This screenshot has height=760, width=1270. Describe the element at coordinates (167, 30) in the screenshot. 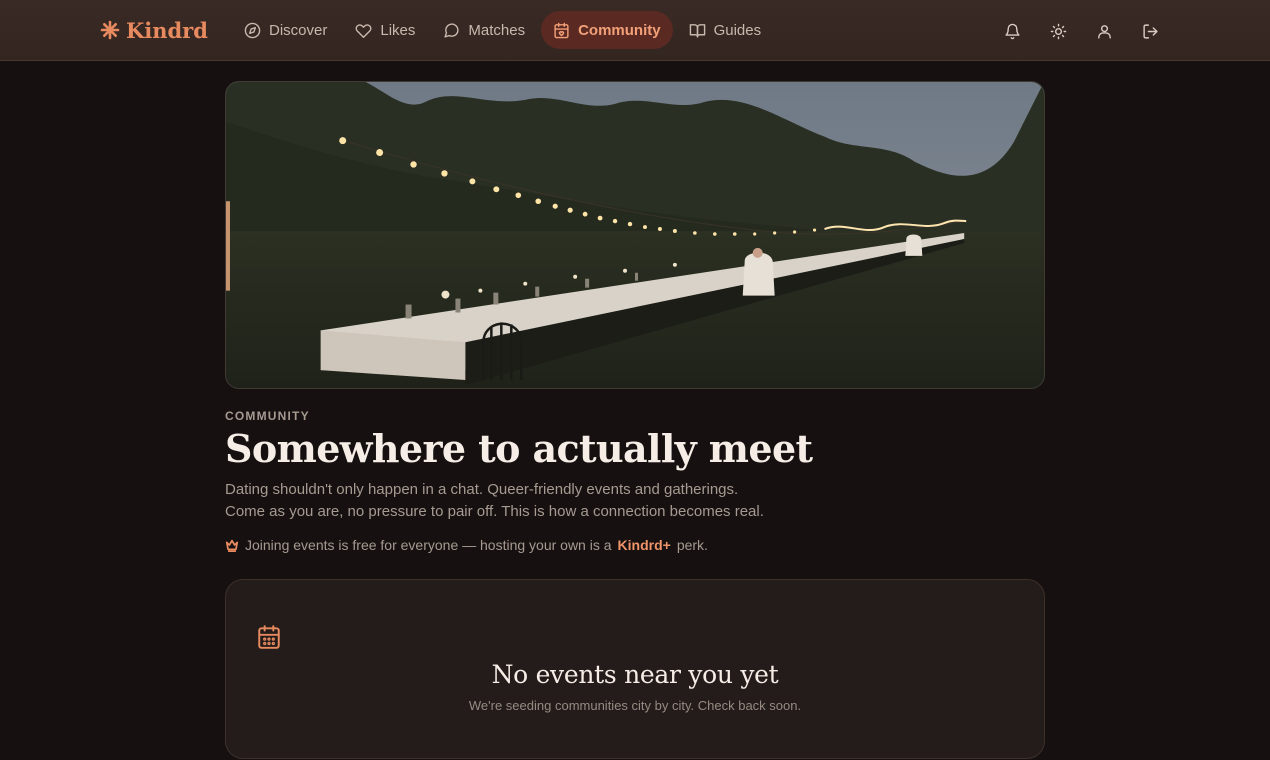

I see `brand-name: Kindrd` at that location.